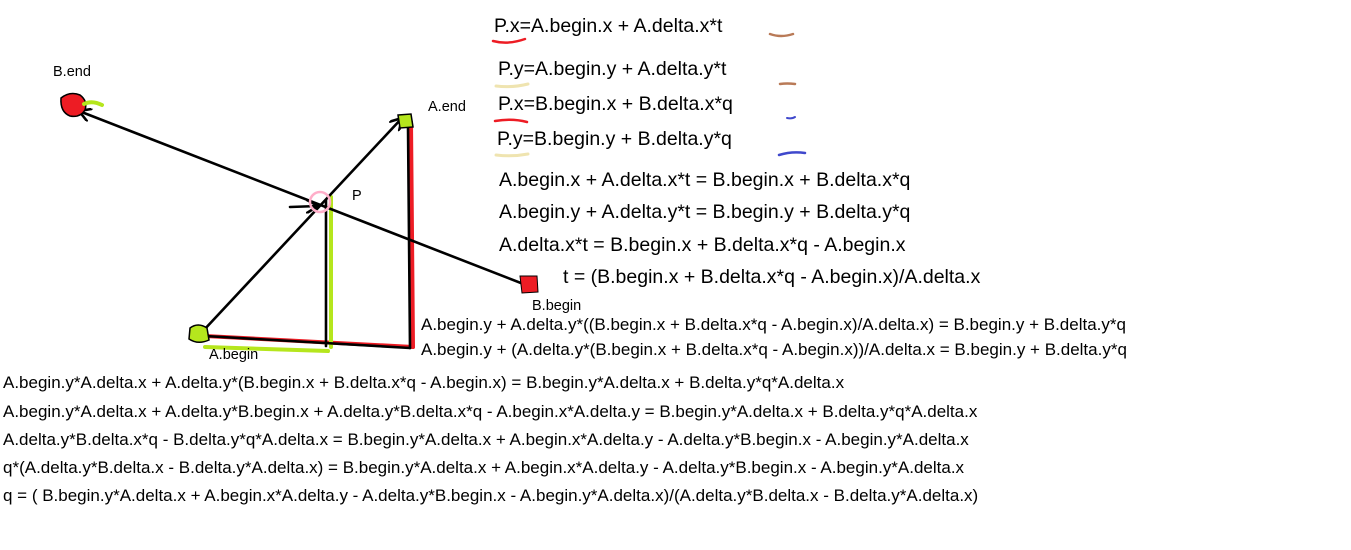  I want to click on equation-py-a: P.y=A.begin.y + A.delta.y*t, so click(612, 69).